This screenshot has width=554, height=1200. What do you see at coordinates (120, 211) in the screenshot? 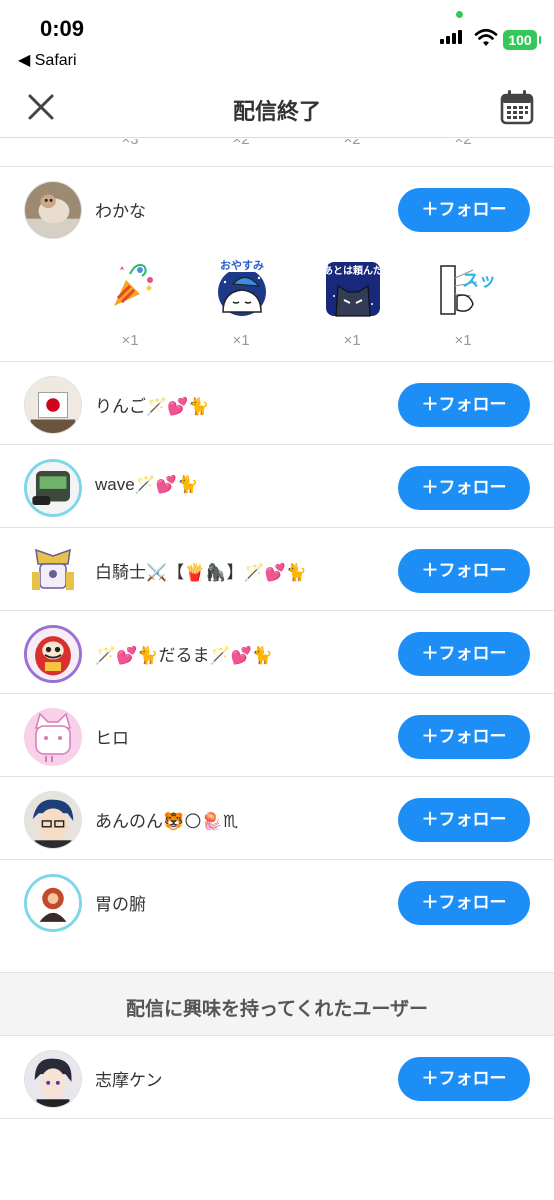
I see `user-name: わかな` at bounding box center [120, 211].